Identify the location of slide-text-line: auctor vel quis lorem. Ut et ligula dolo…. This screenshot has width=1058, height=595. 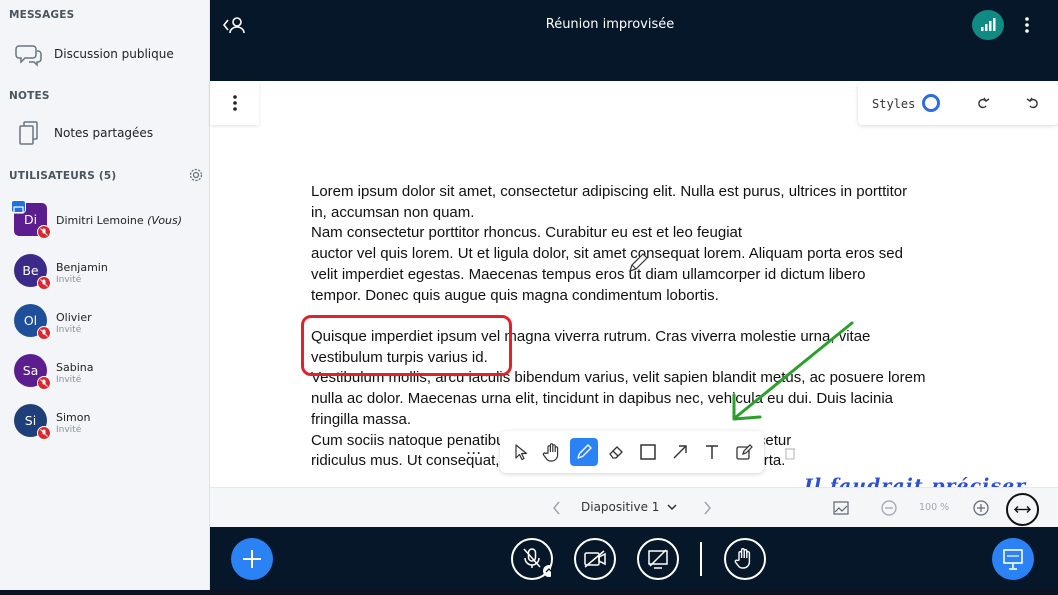
(607, 254).